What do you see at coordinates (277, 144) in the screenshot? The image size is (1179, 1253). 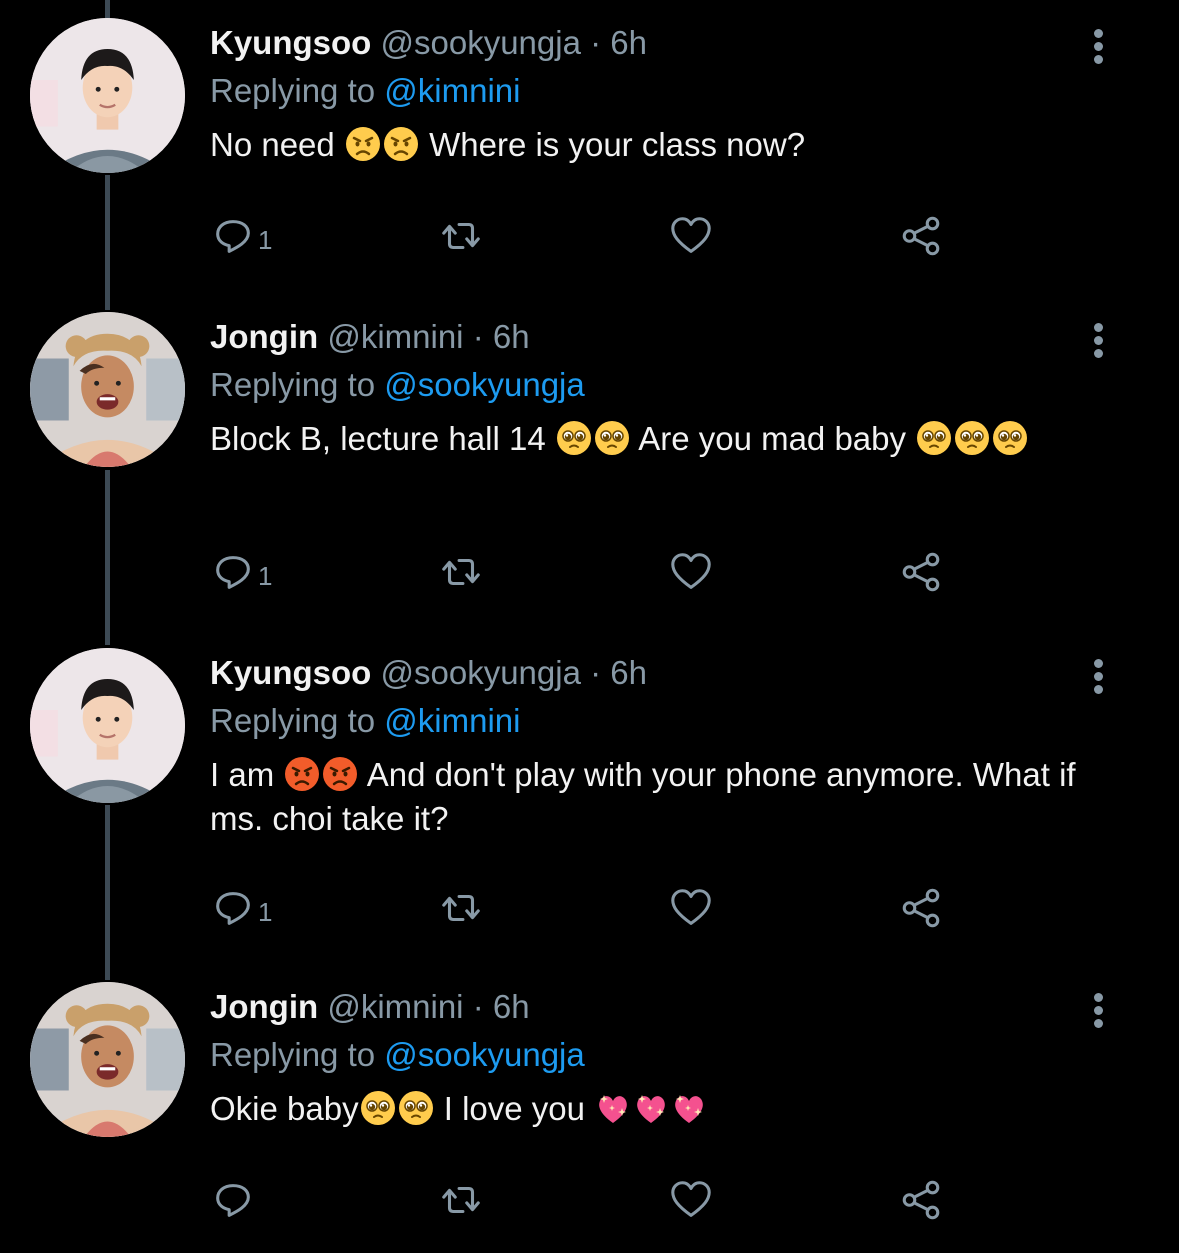 I see `tweet-text-segment: No need` at bounding box center [277, 144].